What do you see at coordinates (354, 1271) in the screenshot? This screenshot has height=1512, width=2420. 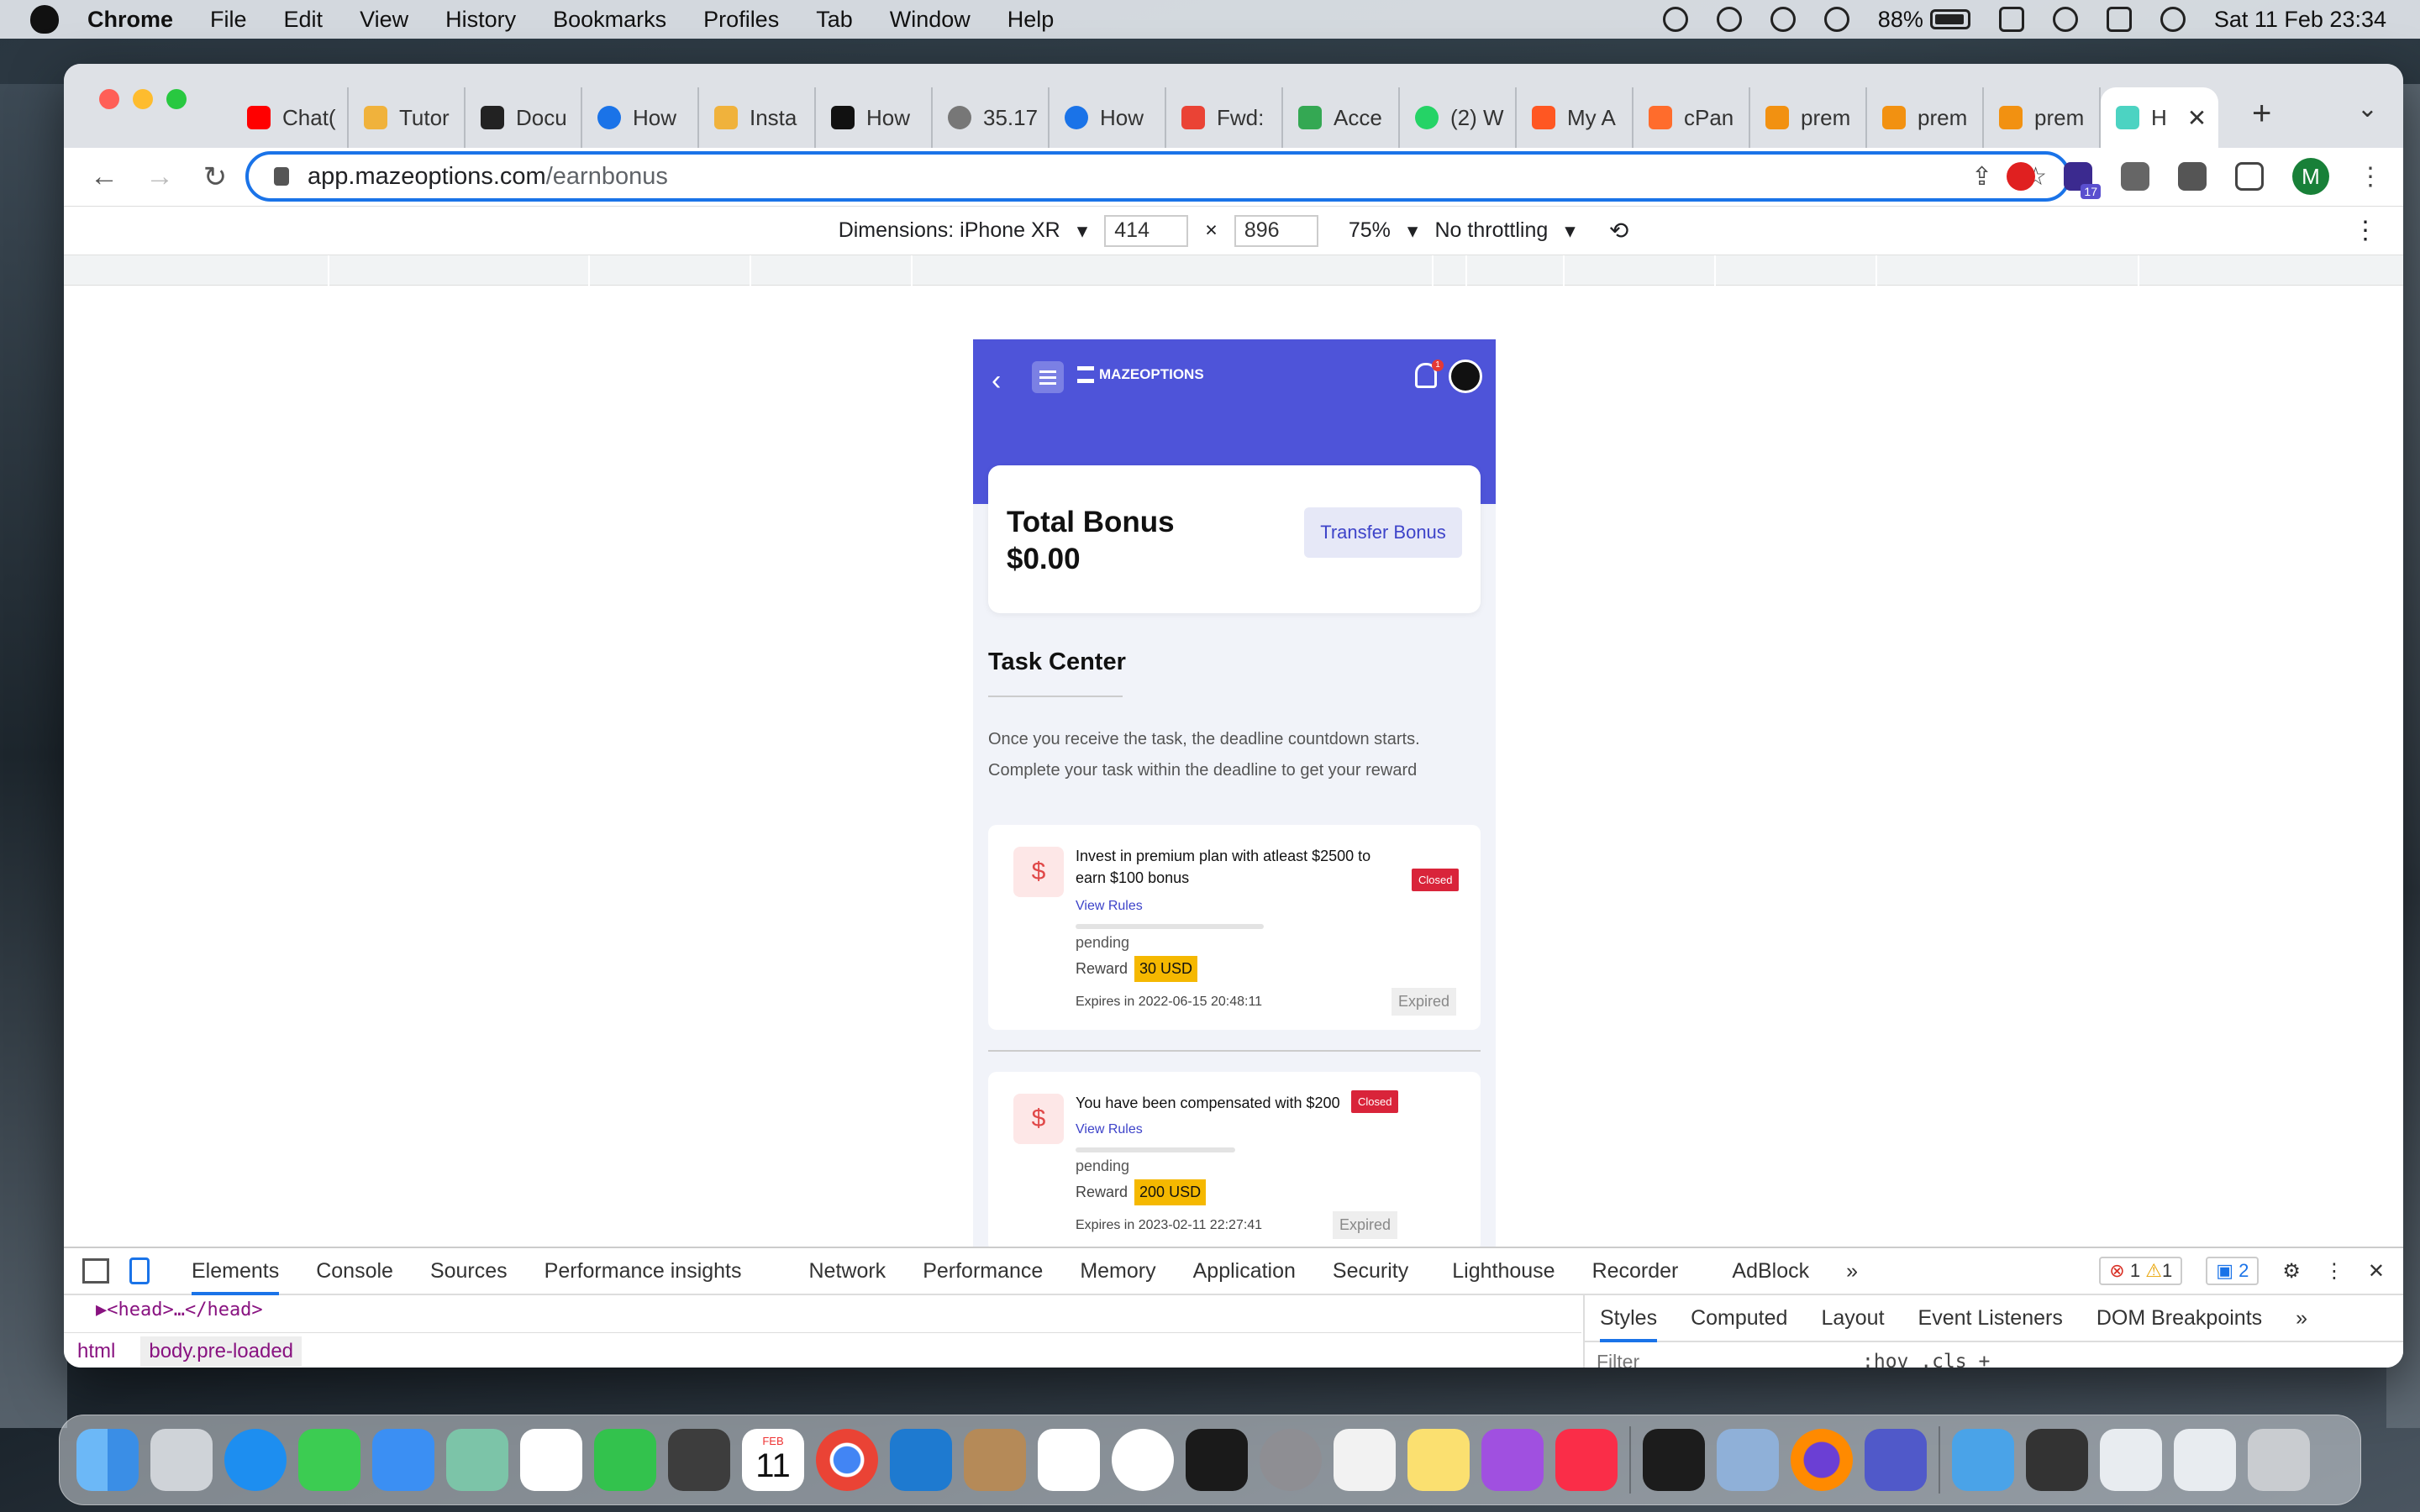 I see `devtools-tab-console: Console` at bounding box center [354, 1271].